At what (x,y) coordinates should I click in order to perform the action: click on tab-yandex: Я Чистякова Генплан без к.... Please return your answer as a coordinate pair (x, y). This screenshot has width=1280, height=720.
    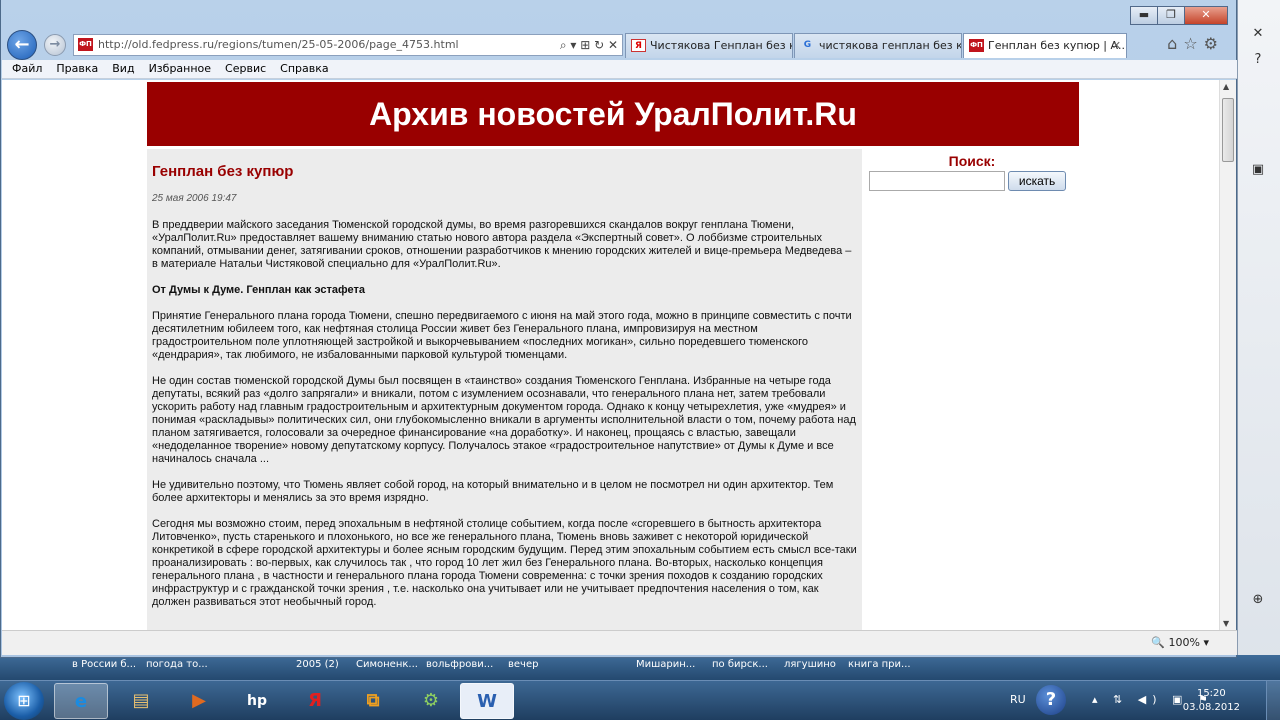
    Looking at the image, I should click on (709, 45).